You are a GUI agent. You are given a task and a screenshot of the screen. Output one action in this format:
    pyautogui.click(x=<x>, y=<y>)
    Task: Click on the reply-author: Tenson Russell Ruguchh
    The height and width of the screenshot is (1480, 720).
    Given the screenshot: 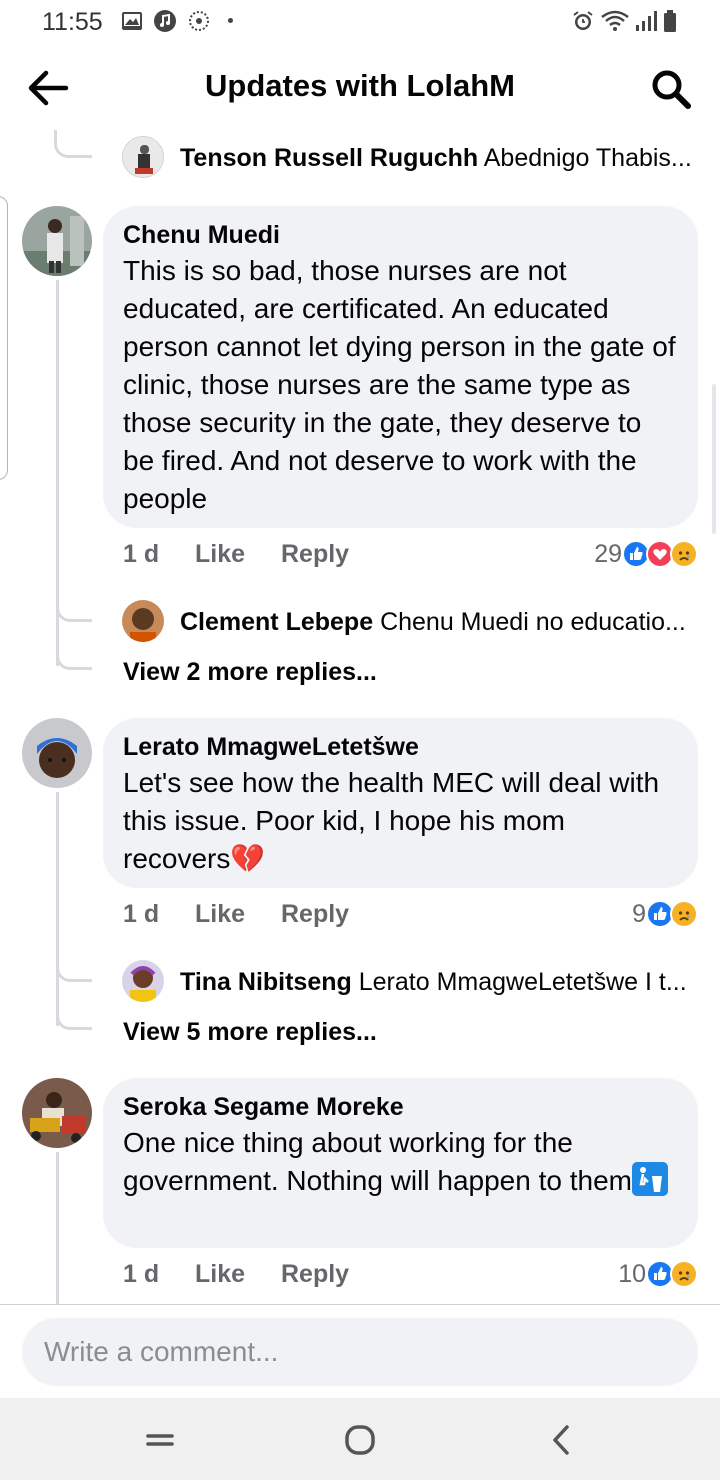 What is the action you would take?
    pyautogui.click(x=329, y=158)
    